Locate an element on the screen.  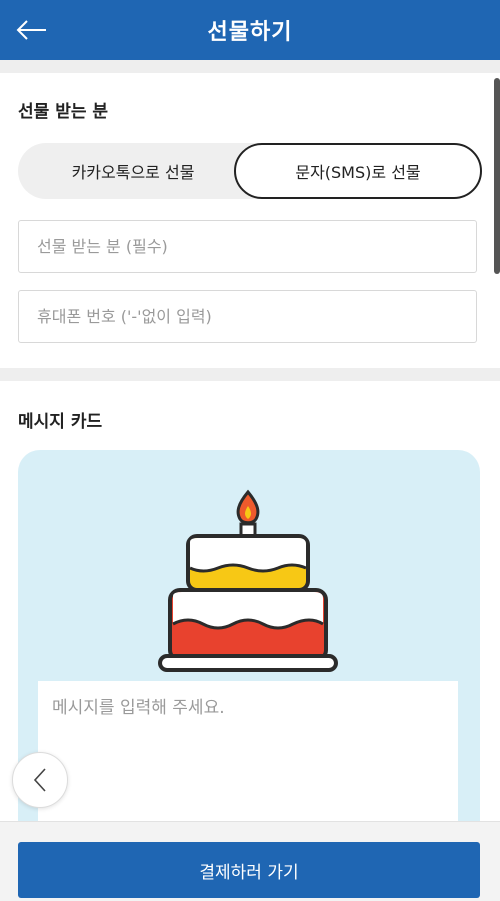
option-kakao: 카카오톡으로 선물 is located at coordinates (133, 171).